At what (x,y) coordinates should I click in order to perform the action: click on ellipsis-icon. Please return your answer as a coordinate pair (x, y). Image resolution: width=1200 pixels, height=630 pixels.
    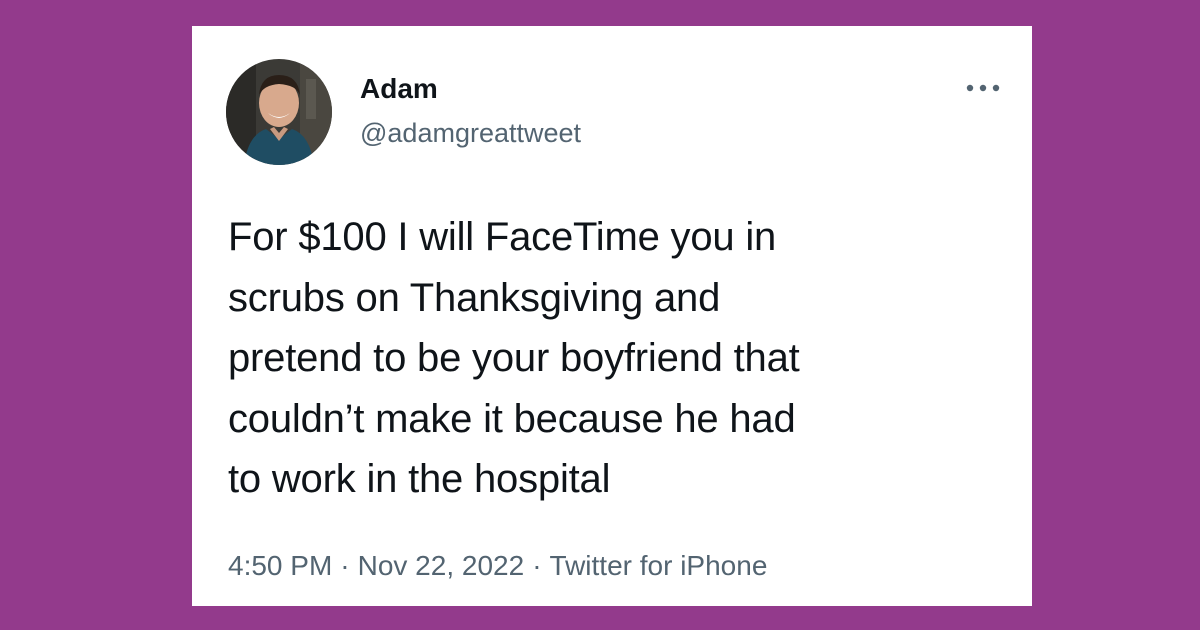
    Looking at the image, I should click on (983, 88).